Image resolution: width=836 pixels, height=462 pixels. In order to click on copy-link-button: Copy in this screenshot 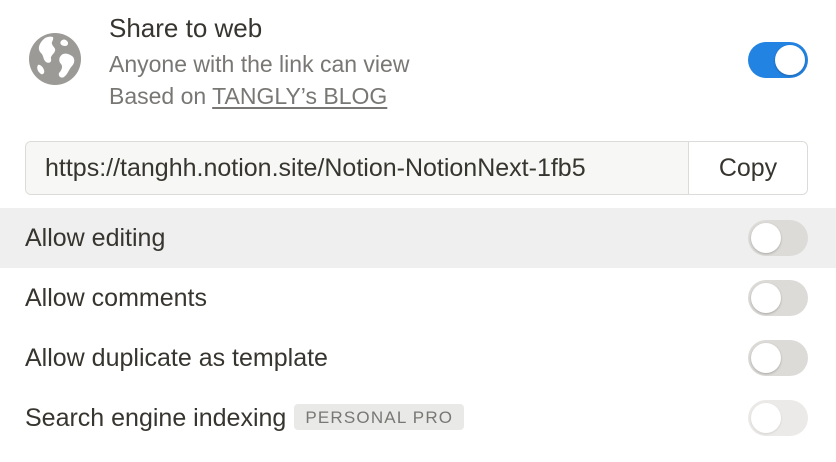, I will do `click(747, 168)`.